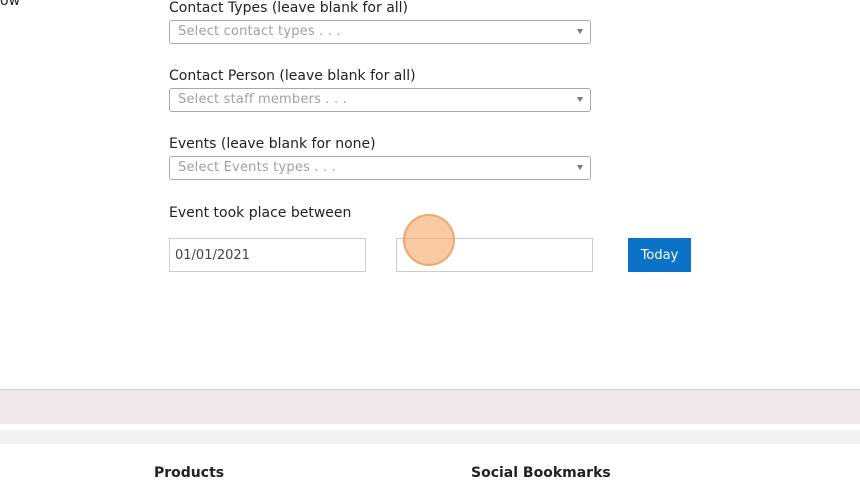 Image resolution: width=860 pixels, height=481 pixels. I want to click on footer-social-heading: Social Bookmarks, so click(541, 473).